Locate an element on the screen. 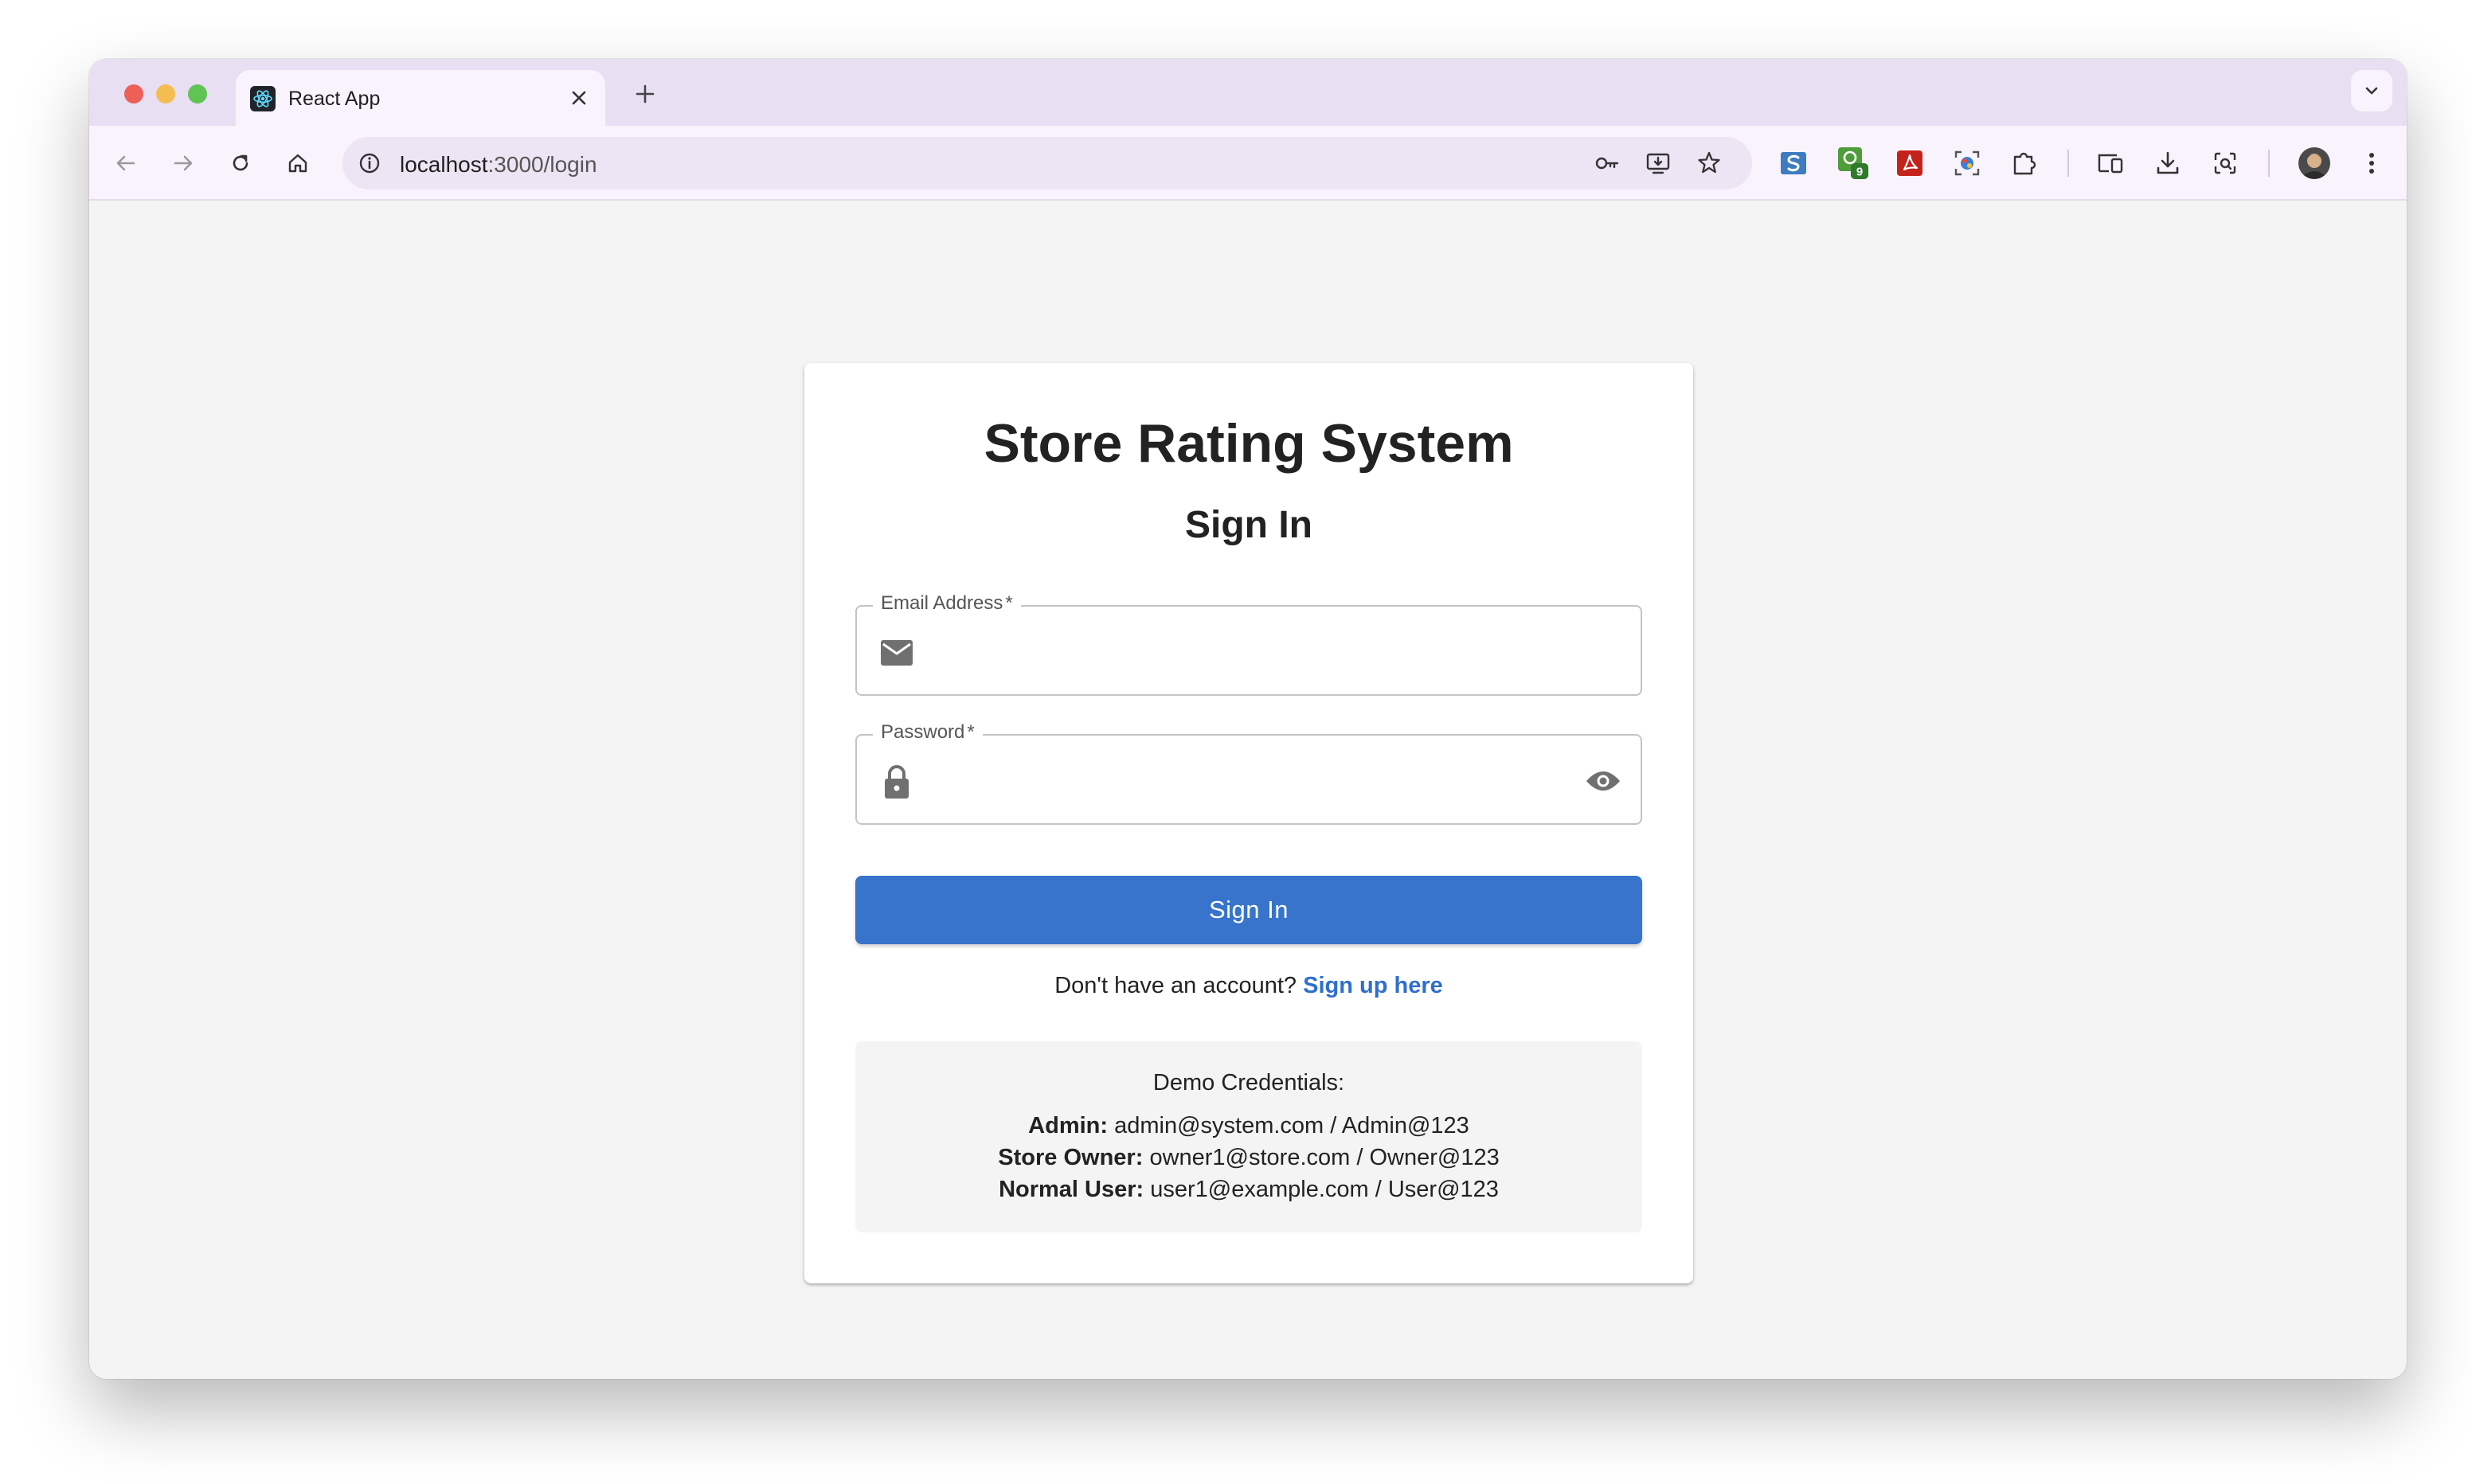  url-text: localhost:3000/login is located at coordinates (498, 165).